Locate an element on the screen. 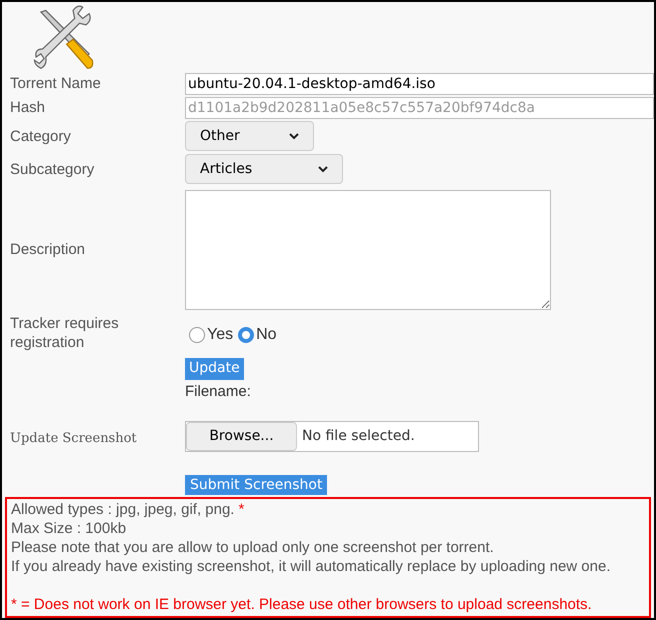 The image size is (656, 620). warning-text: * = Does not work on IE browser yet. Please use other browsers to upload screenshots. is located at coordinates (302, 604).